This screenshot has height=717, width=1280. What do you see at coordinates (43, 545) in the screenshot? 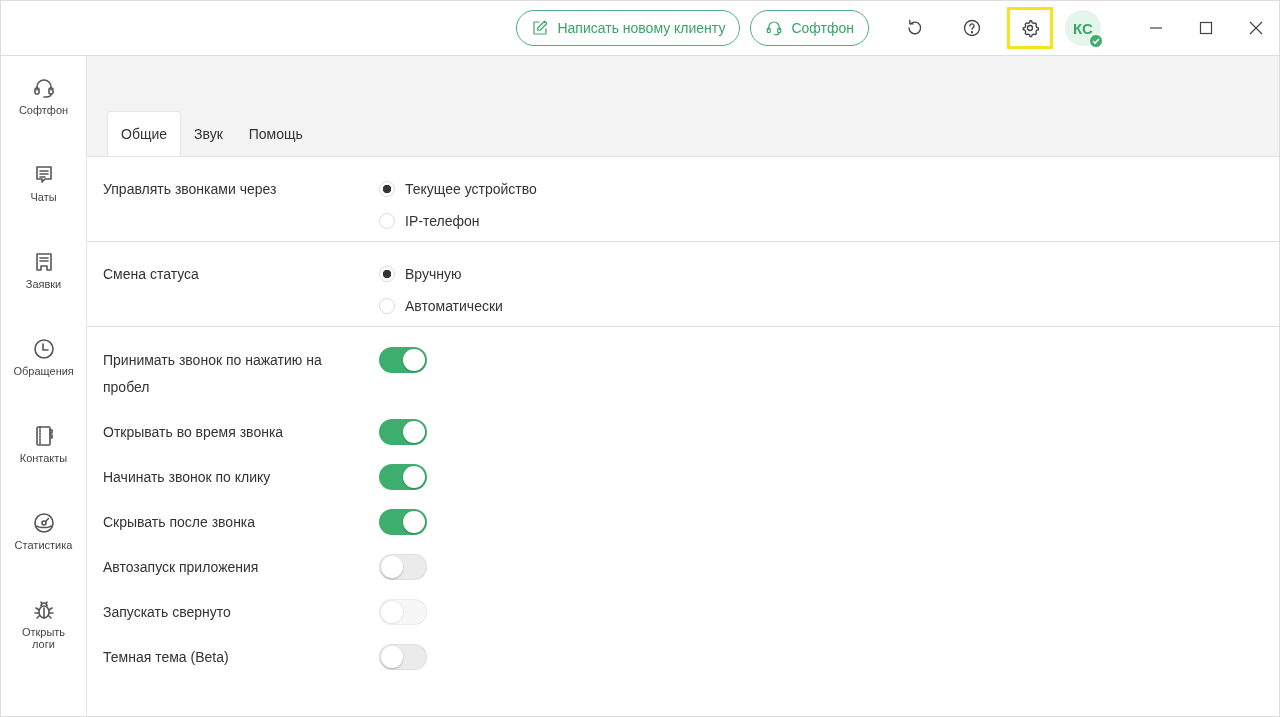
I see `sidebar-item: Статистика` at bounding box center [43, 545].